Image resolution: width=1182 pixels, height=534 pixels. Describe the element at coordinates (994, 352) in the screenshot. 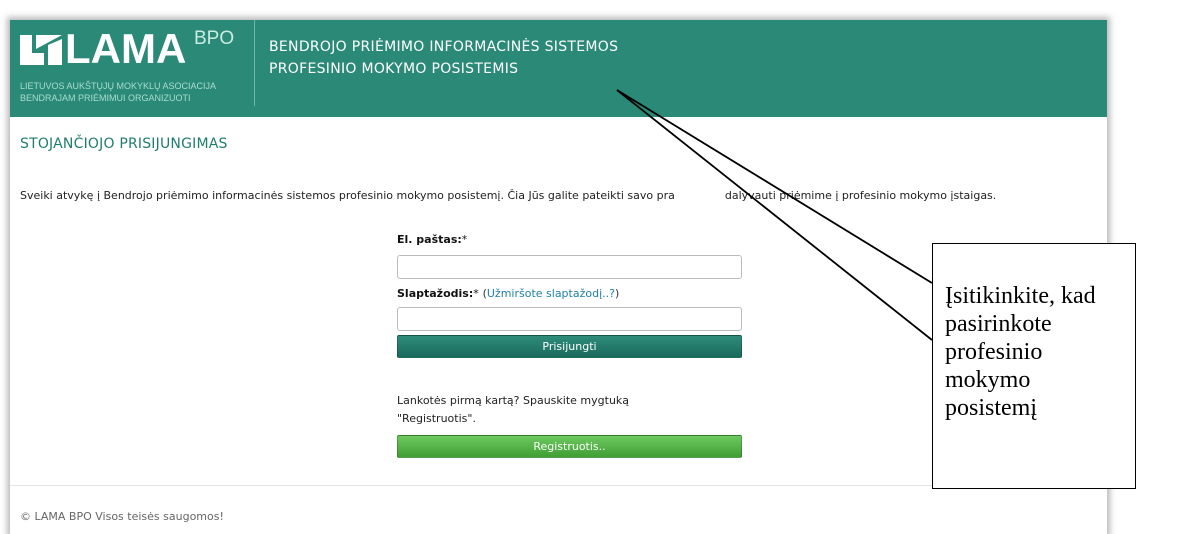

I see `callout-line-3: profesinio` at that location.